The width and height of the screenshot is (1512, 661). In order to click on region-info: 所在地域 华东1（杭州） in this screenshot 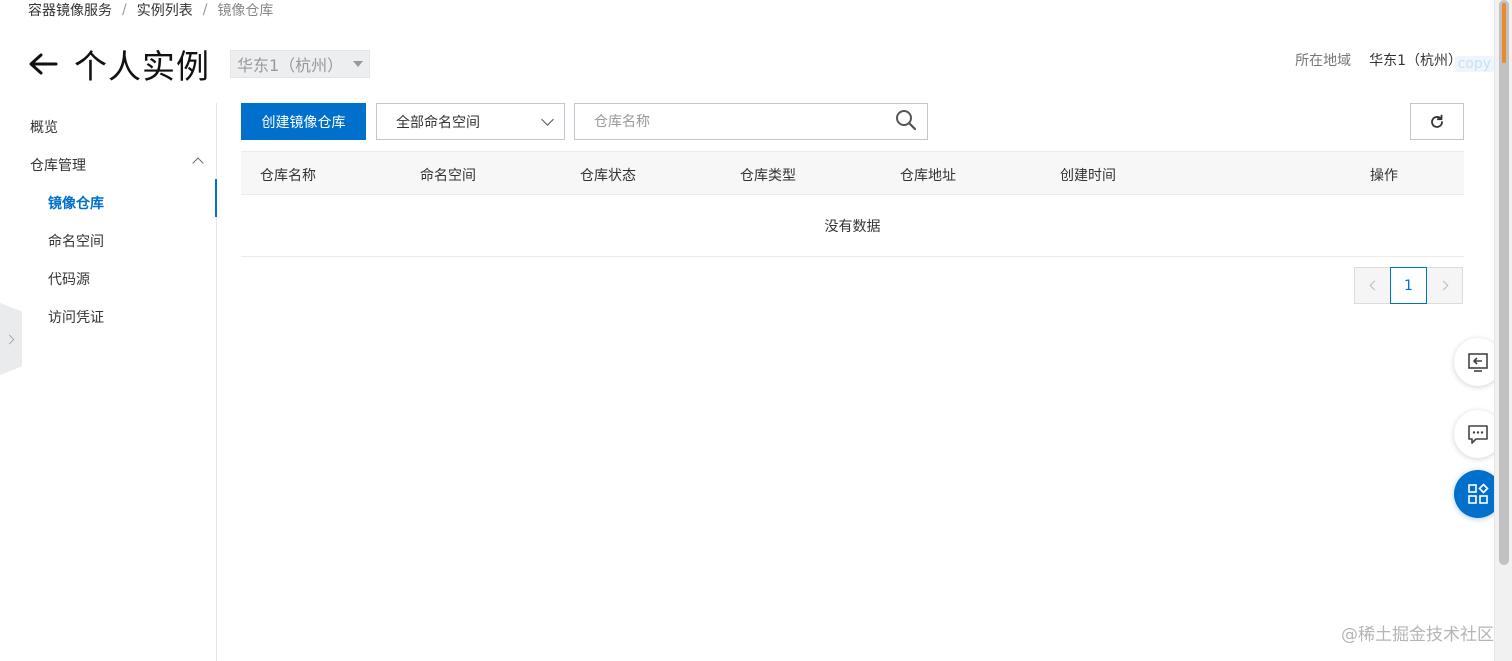, I will do `click(1378, 60)`.